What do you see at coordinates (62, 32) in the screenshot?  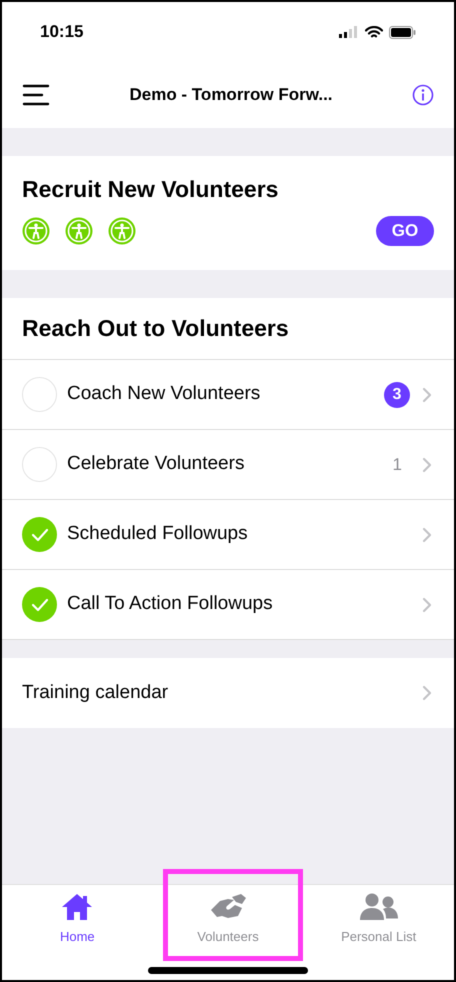 I see `status-time: 10:15` at bounding box center [62, 32].